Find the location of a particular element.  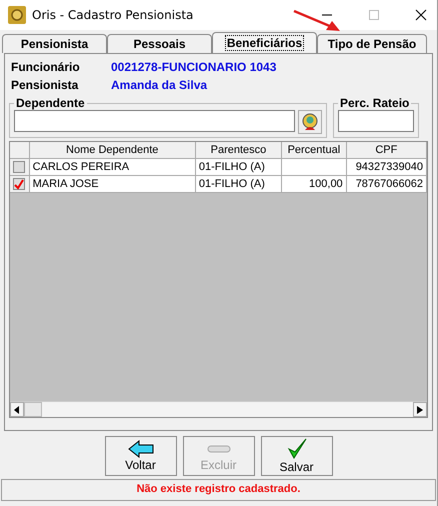

group-label: Dependente is located at coordinates (50, 103).